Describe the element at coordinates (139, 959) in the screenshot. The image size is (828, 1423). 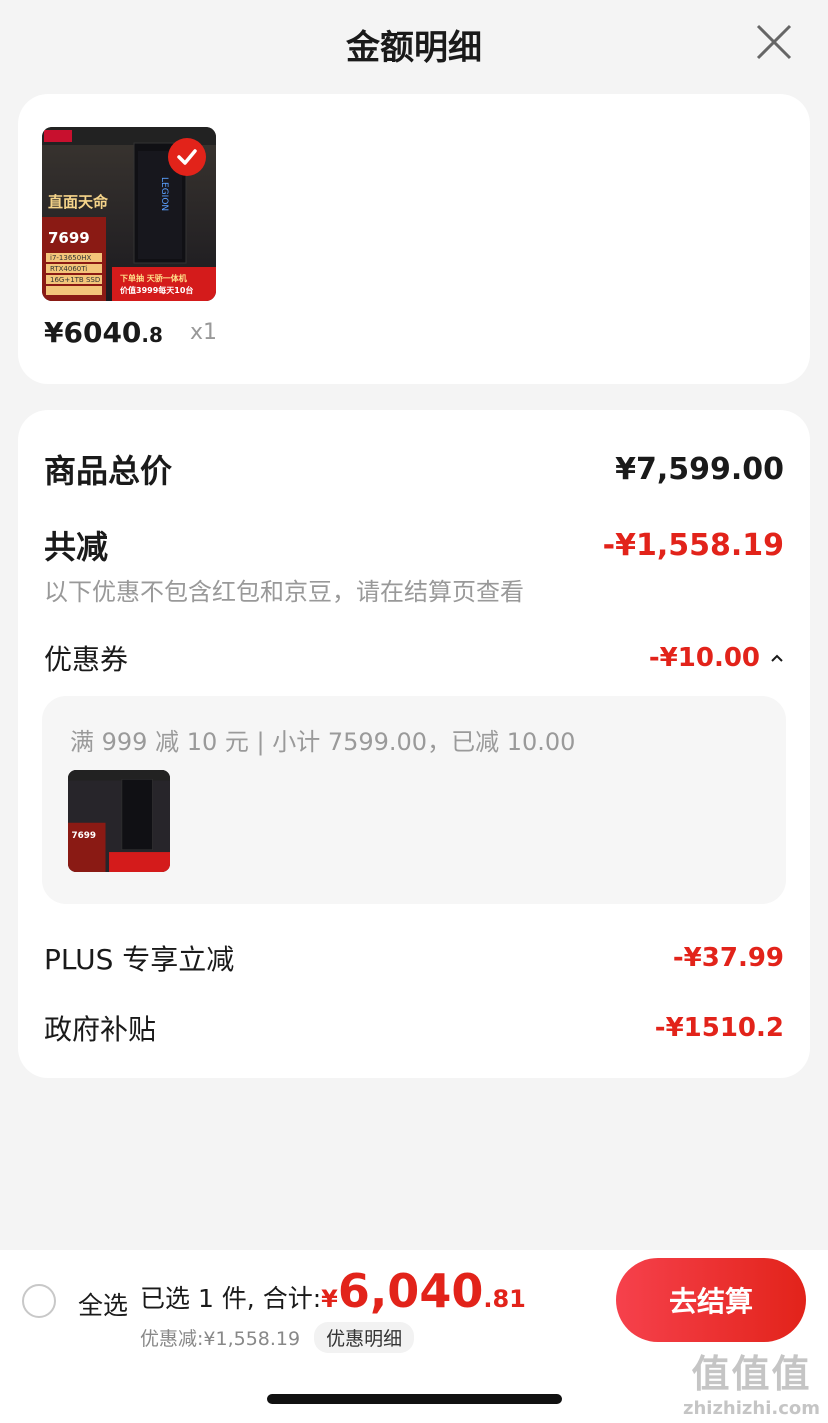
I see `plus-label: PLUS 专享立减` at that location.